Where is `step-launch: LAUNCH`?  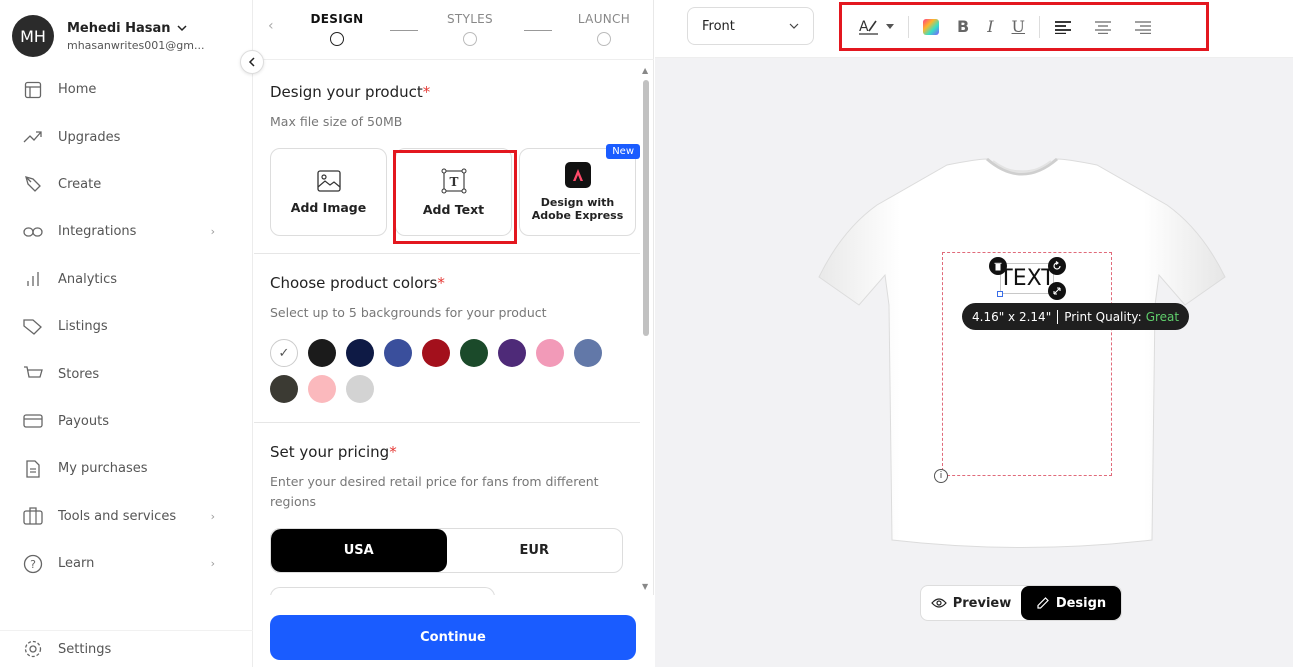 step-launch: LAUNCH is located at coordinates (604, 29).